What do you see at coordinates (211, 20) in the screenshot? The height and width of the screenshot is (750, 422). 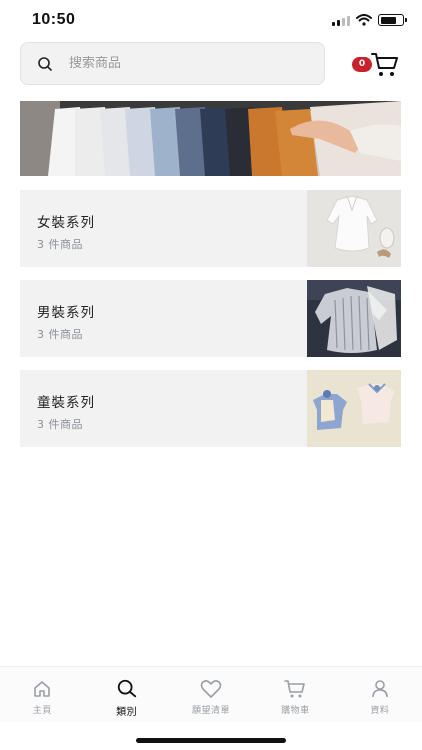 I see `status-bar: 10:50` at bounding box center [211, 20].